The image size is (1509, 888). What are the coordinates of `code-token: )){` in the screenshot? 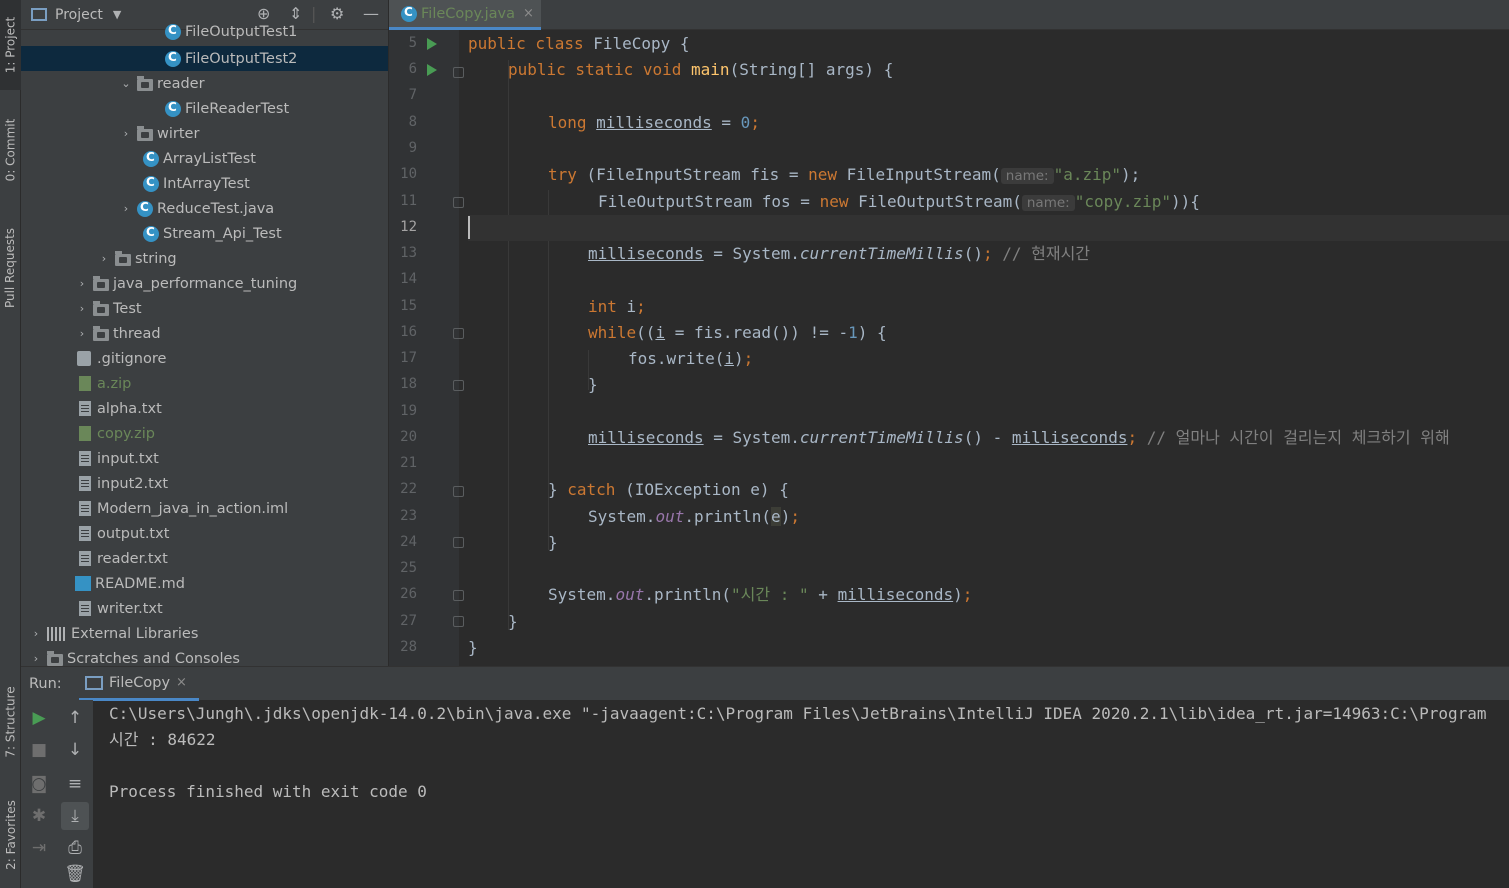 It's located at (1185, 201).